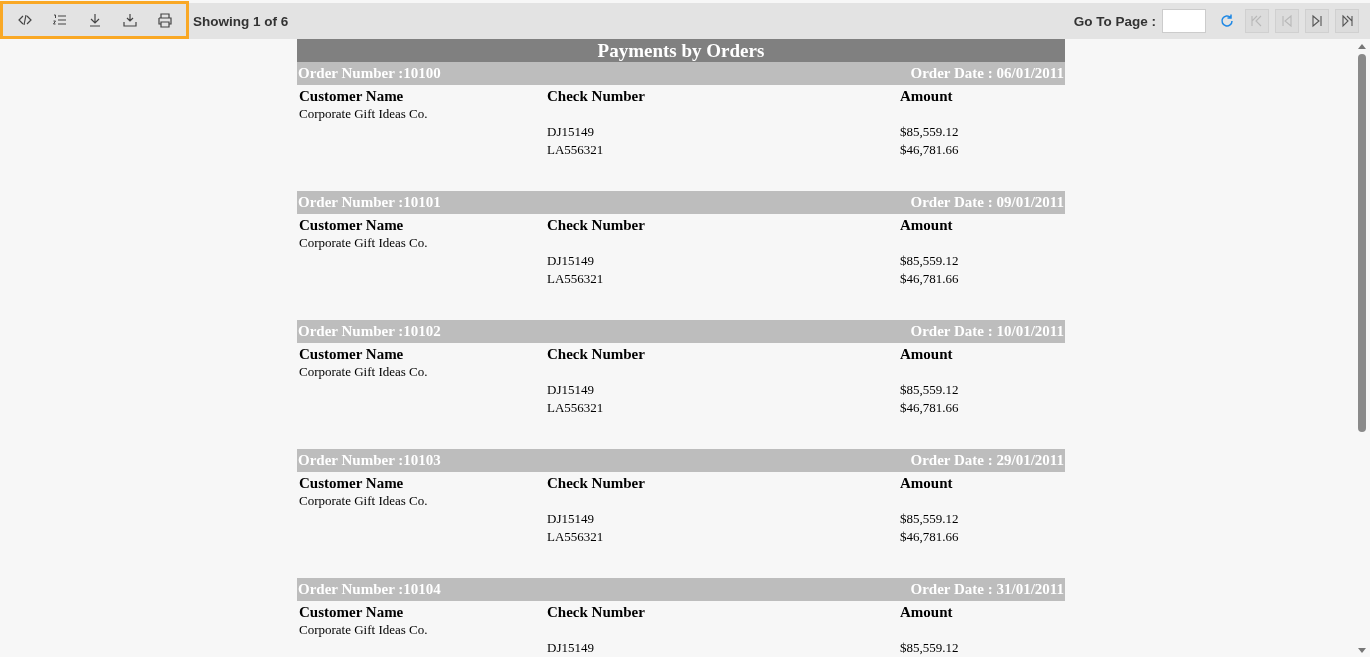 The height and width of the screenshot is (657, 1370). What do you see at coordinates (1114, 21) in the screenshot?
I see `go-to-page-label: Go To Page :` at bounding box center [1114, 21].